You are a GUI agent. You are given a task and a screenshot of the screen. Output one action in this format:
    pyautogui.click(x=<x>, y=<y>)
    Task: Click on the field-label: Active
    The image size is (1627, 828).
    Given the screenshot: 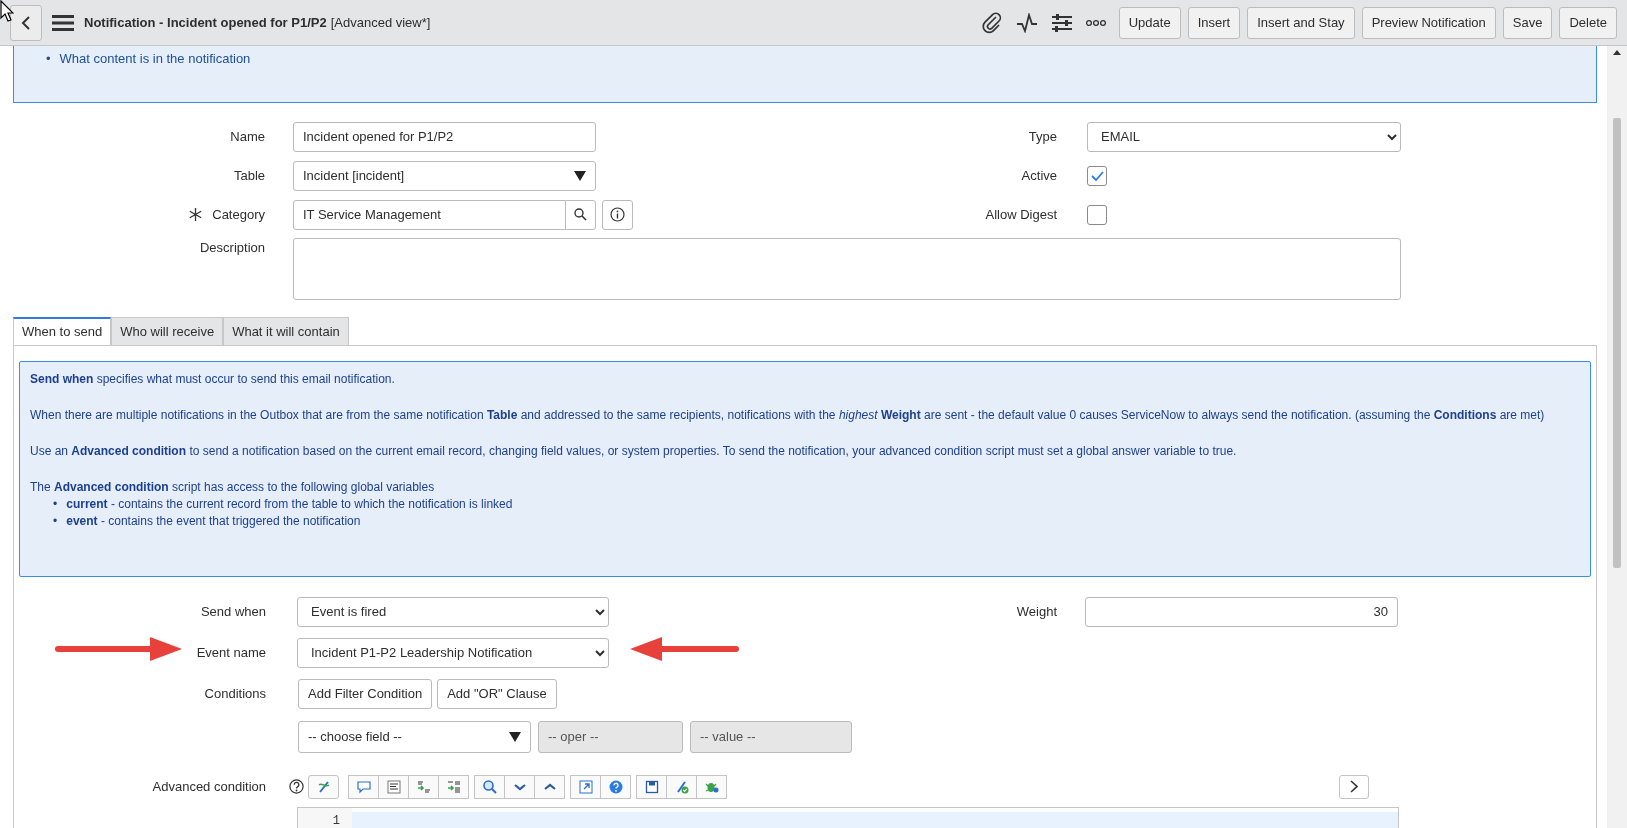 What is the action you would take?
    pyautogui.click(x=1038, y=175)
    